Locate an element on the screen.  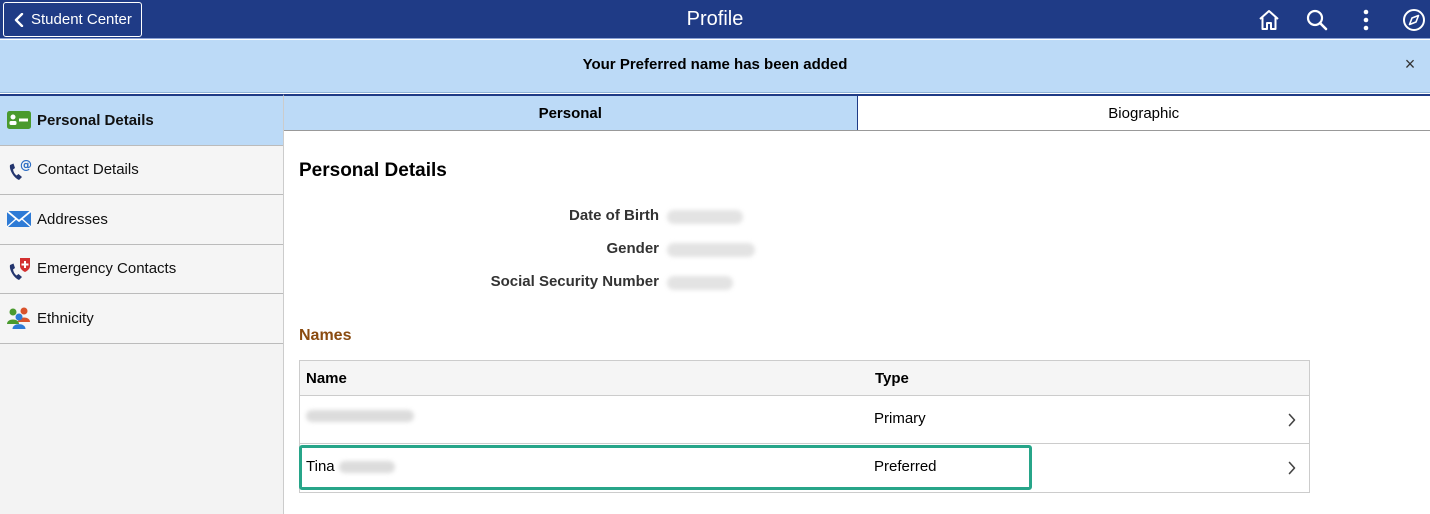
sidebar-item-label: Emergency Contacts is located at coordinates (107, 269).